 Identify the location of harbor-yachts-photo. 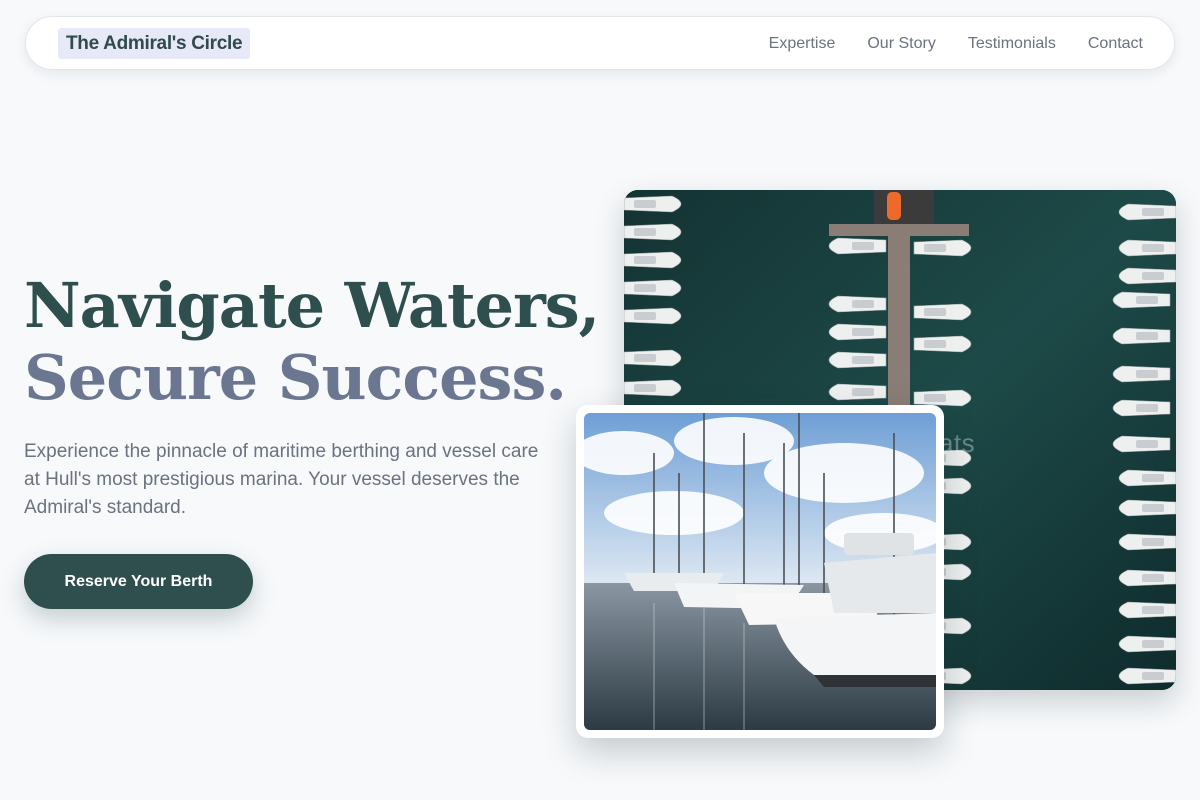
(760, 571).